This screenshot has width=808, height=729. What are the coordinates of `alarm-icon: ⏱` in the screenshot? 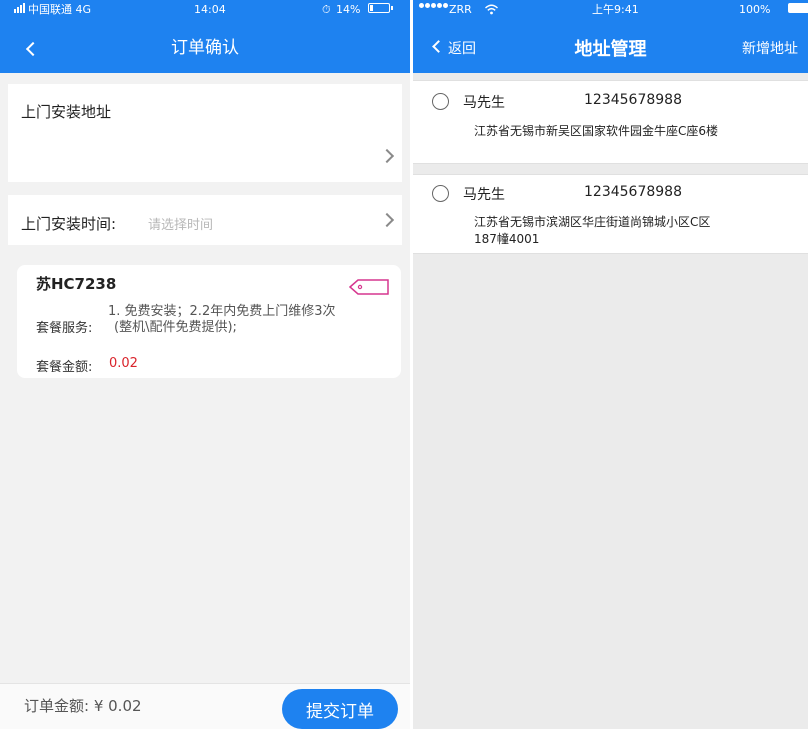 It's located at (326, 9).